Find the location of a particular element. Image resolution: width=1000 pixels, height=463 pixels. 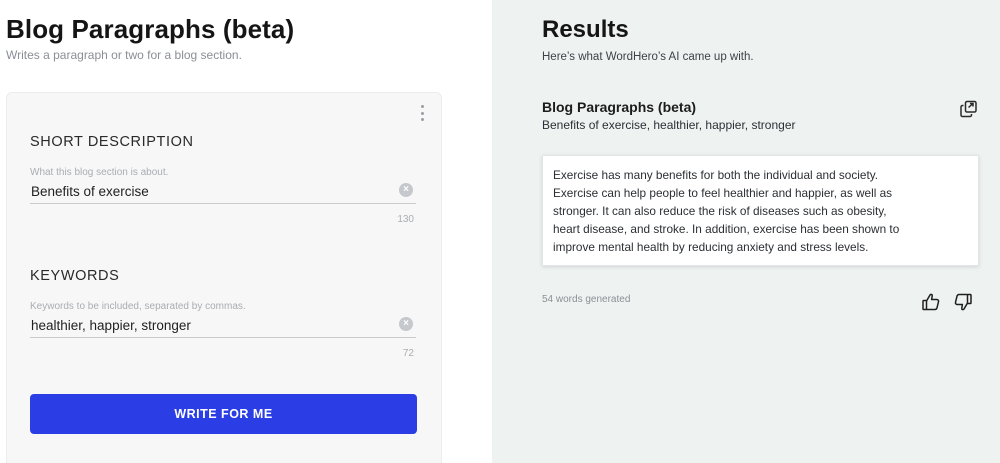

short-description-counter: 130 is located at coordinates (405, 219).